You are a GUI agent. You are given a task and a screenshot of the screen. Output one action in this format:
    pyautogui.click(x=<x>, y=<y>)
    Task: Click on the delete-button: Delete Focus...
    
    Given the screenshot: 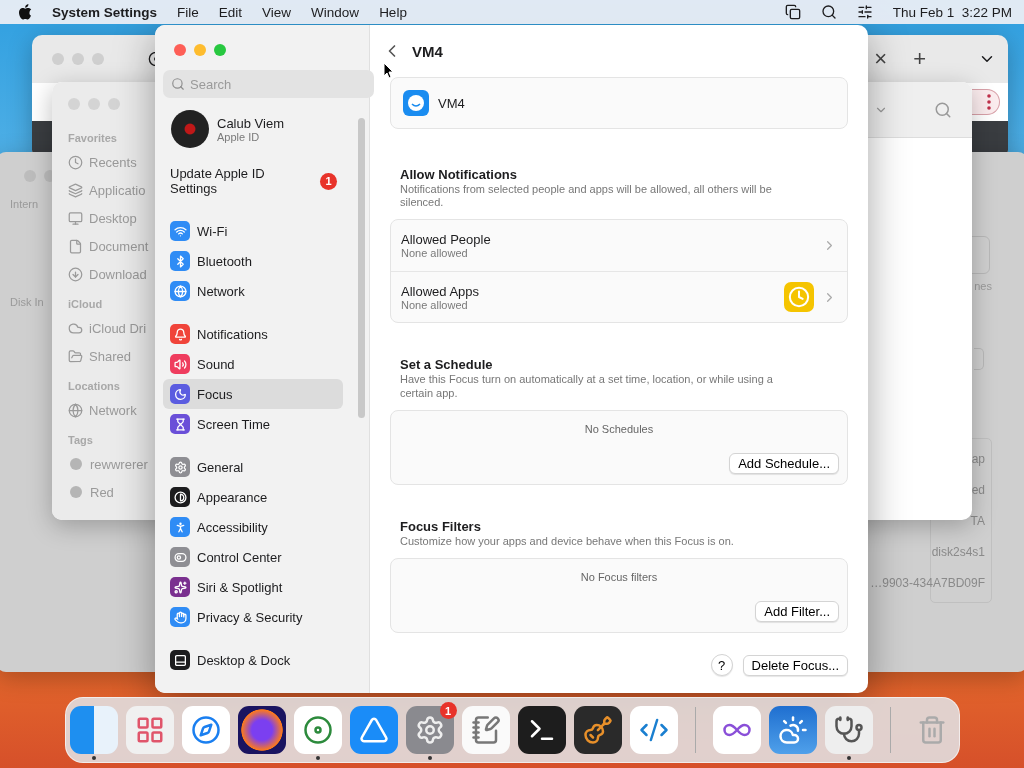 What is the action you would take?
    pyautogui.click(x=795, y=665)
    